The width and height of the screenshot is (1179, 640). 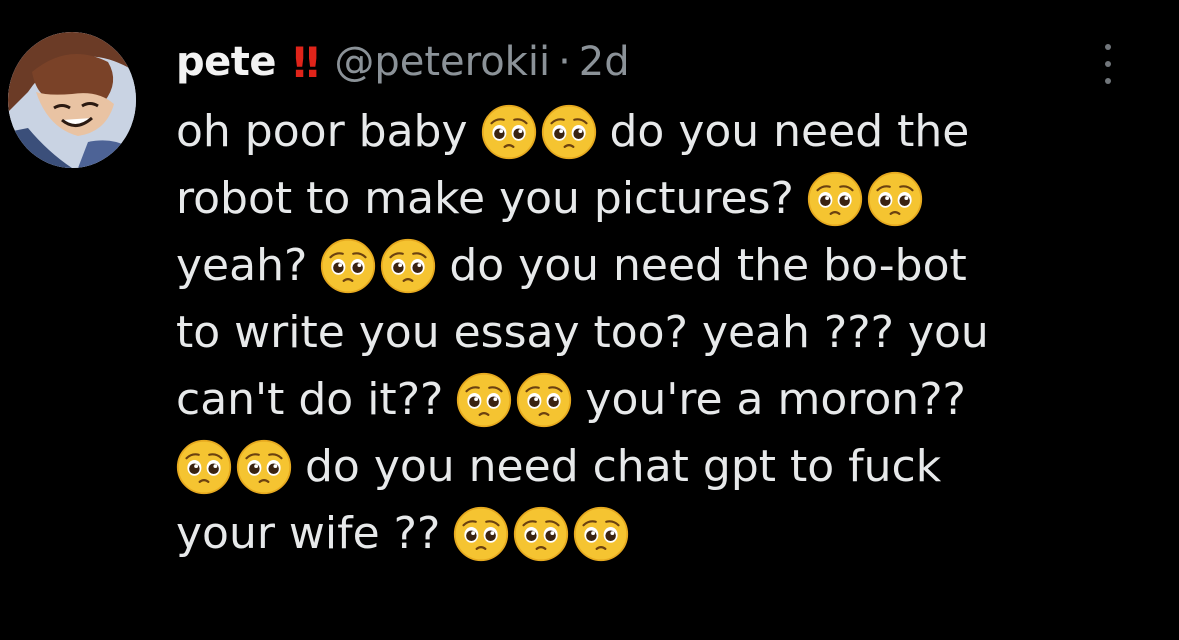 I want to click on text-run: do you need the, so click(x=789, y=131).